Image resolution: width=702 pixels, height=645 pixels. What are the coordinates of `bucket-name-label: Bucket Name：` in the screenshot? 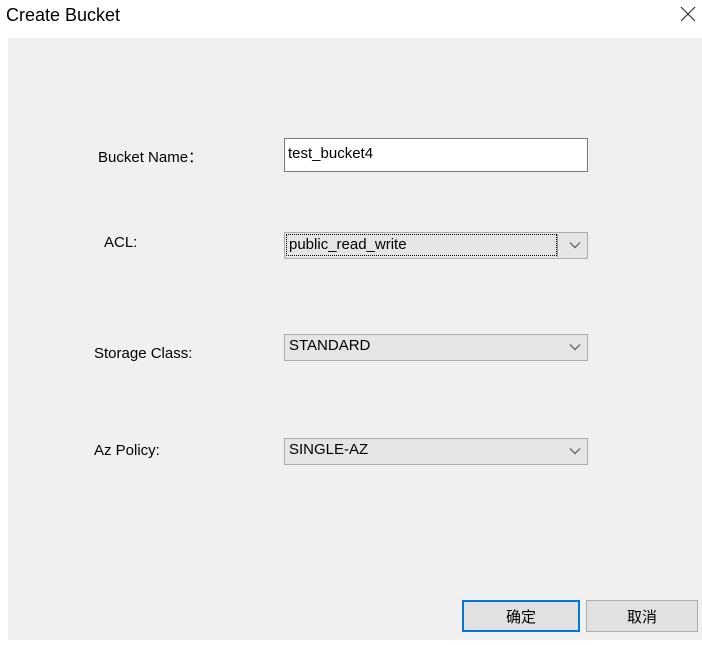 It's located at (151, 157).